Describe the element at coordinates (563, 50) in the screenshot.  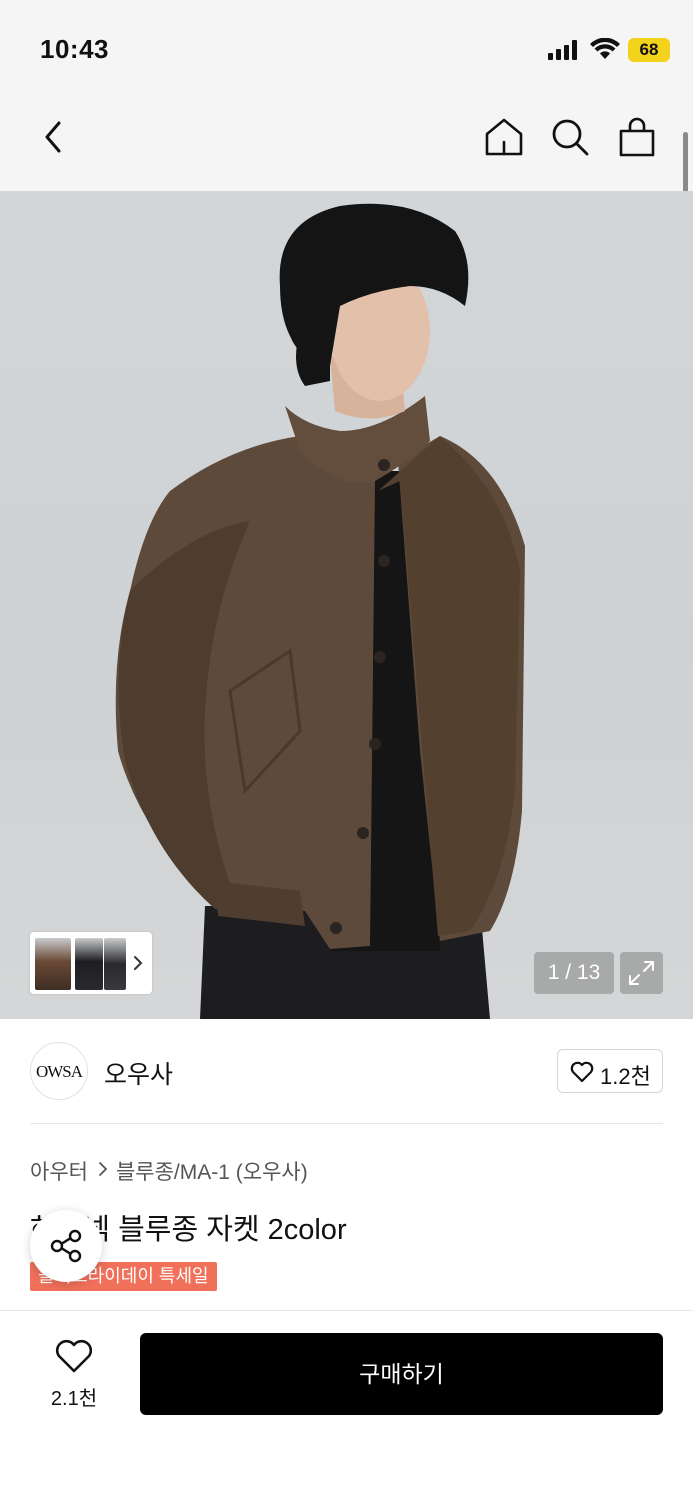
I see `cellular-signal-icon` at that location.